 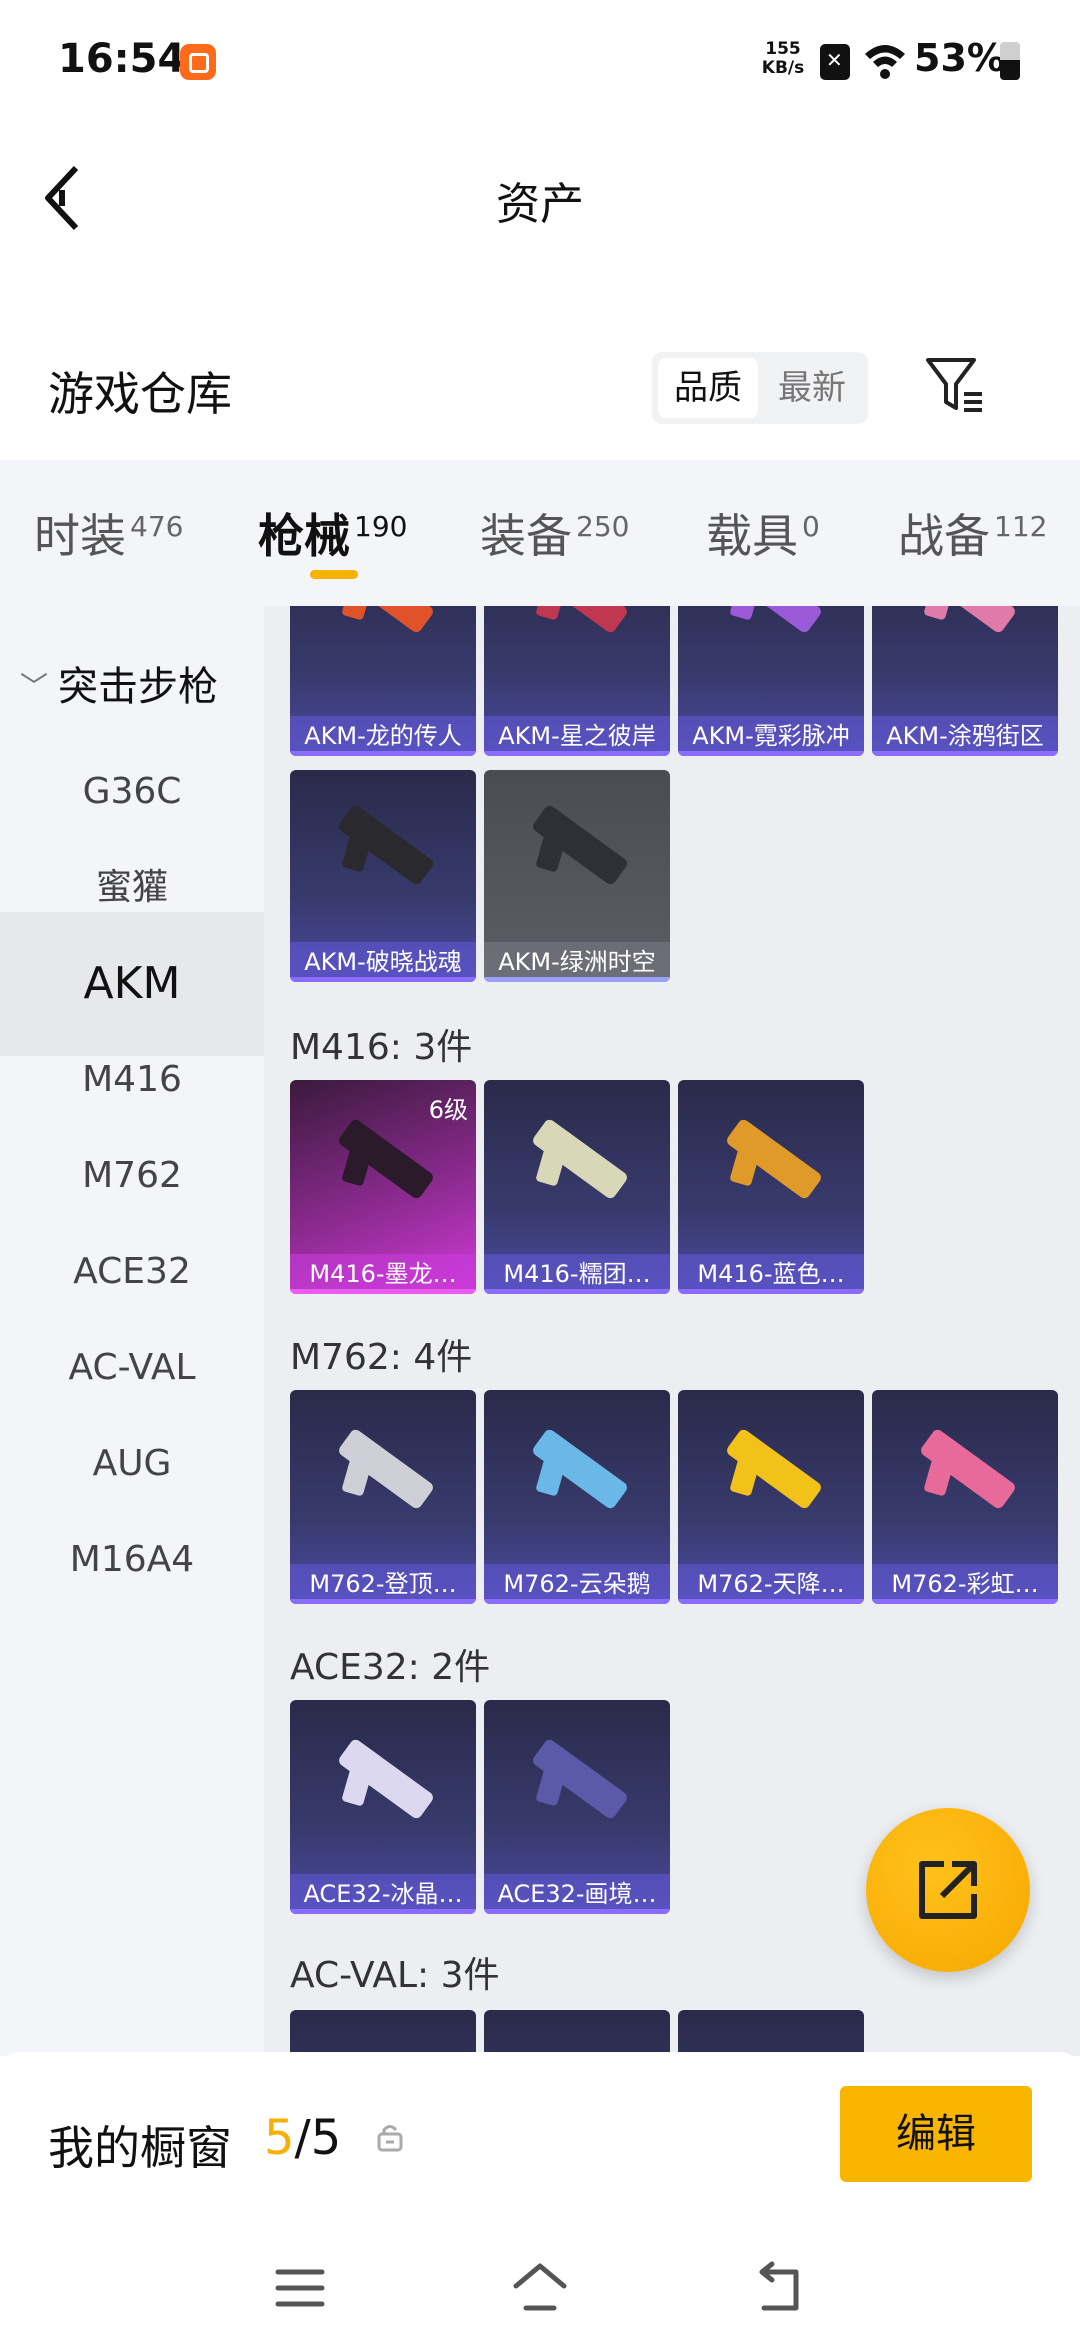 What do you see at coordinates (959, 58) in the screenshot?
I see `battery-percent: 53%` at bounding box center [959, 58].